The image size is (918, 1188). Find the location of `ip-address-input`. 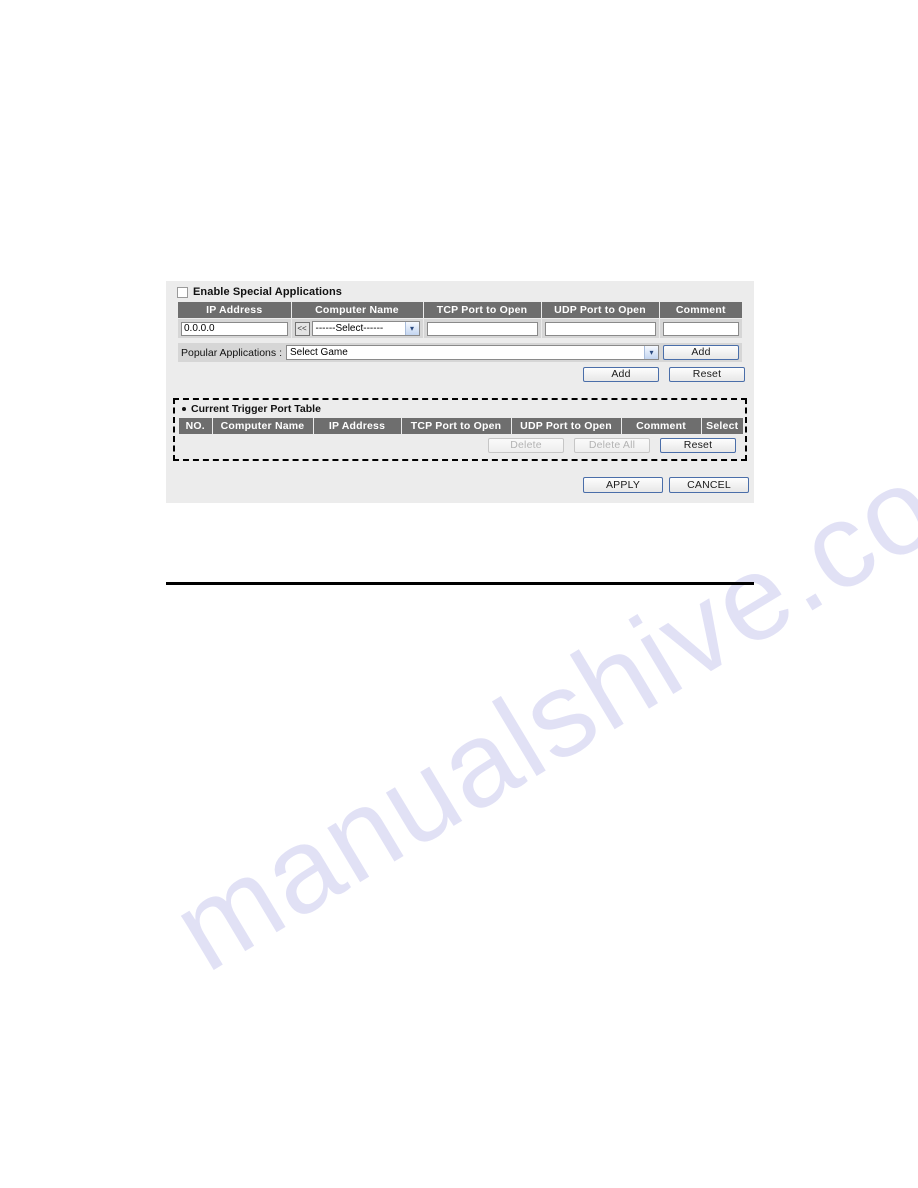

ip-address-input is located at coordinates (234, 328).